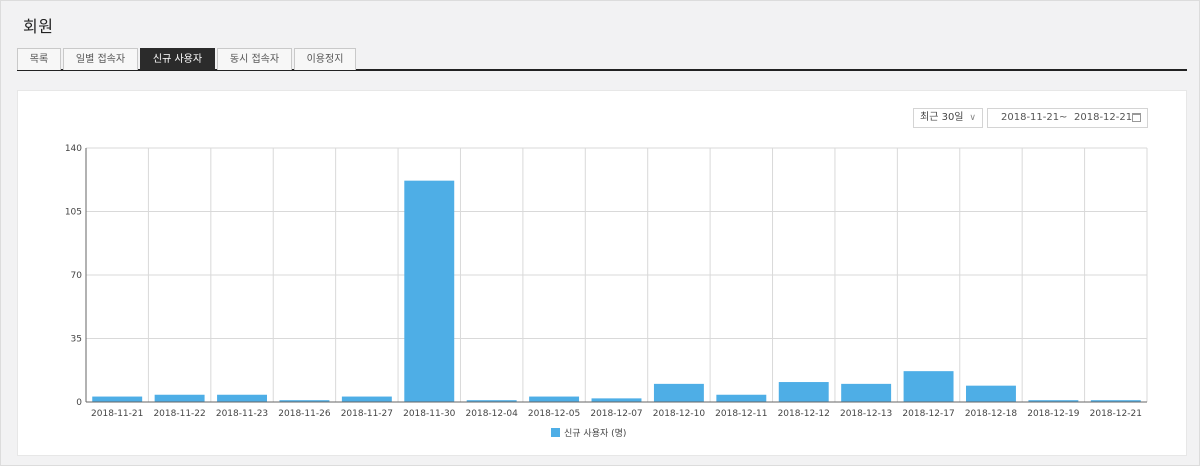  Describe the element at coordinates (679, 414) in the screenshot. I see `x-tick-label: 2018-12-10` at that location.